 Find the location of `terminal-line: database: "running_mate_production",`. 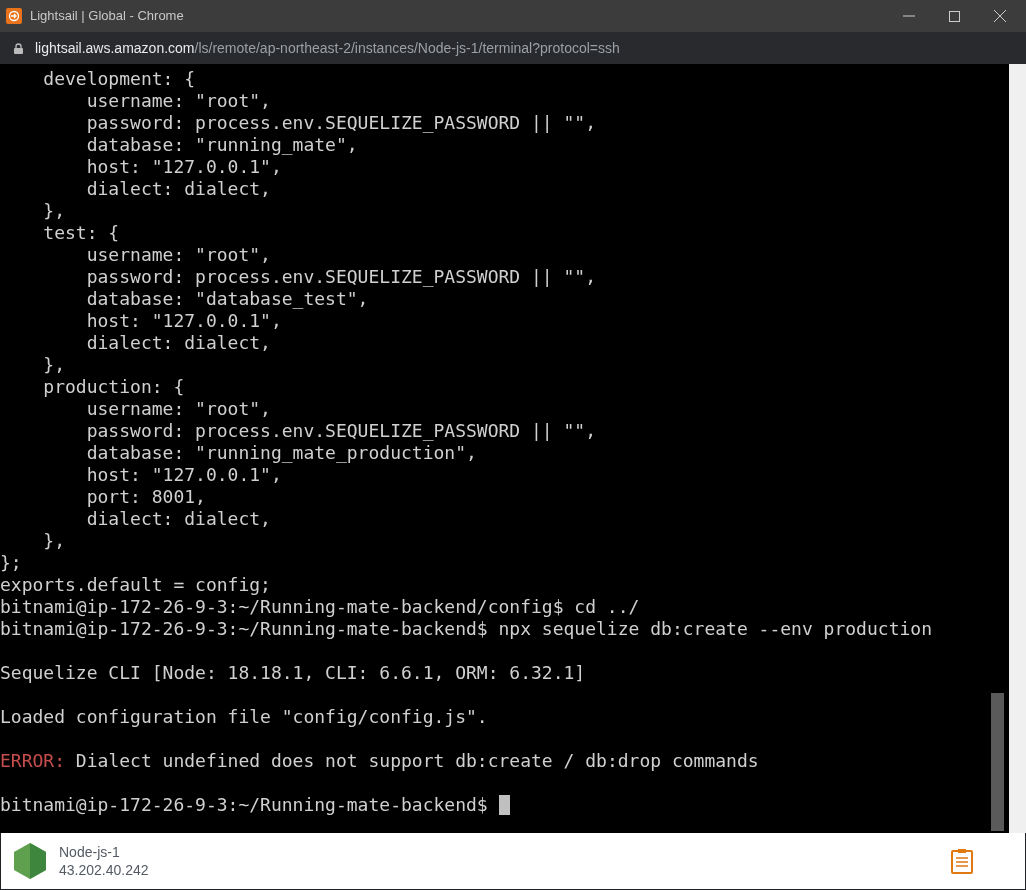

terminal-line: database: "running_mate_production", is located at coordinates (281, 453).